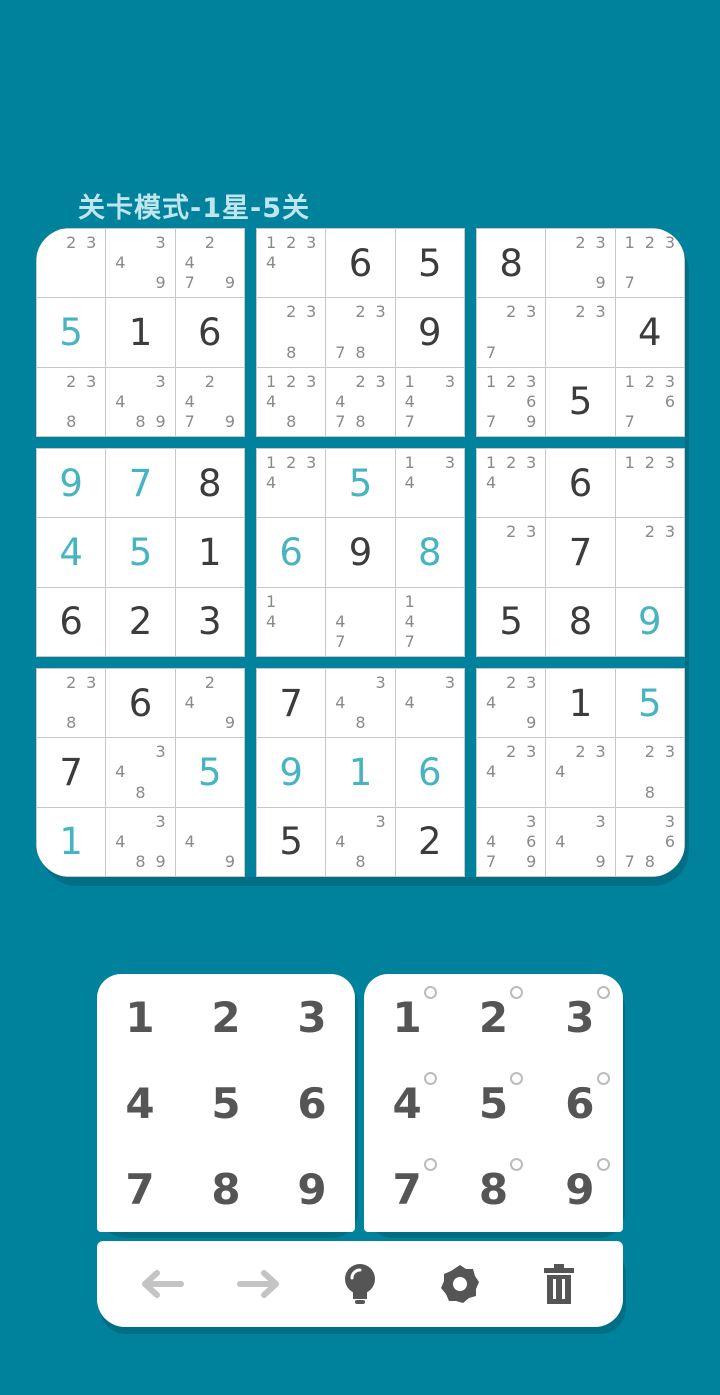 This screenshot has width=720, height=1395. What do you see at coordinates (493, 1103) in the screenshot?
I see `note-key-5: 5` at bounding box center [493, 1103].